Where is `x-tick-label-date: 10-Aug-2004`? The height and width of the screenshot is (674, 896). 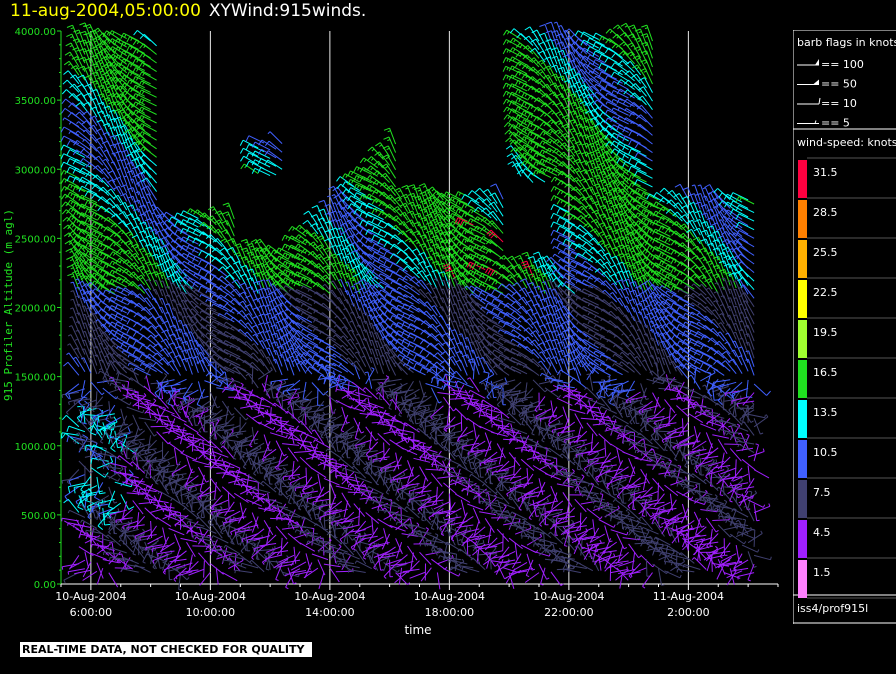
x-tick-label-date: 10-Aug-2004 is located at coordinates (568, 596).